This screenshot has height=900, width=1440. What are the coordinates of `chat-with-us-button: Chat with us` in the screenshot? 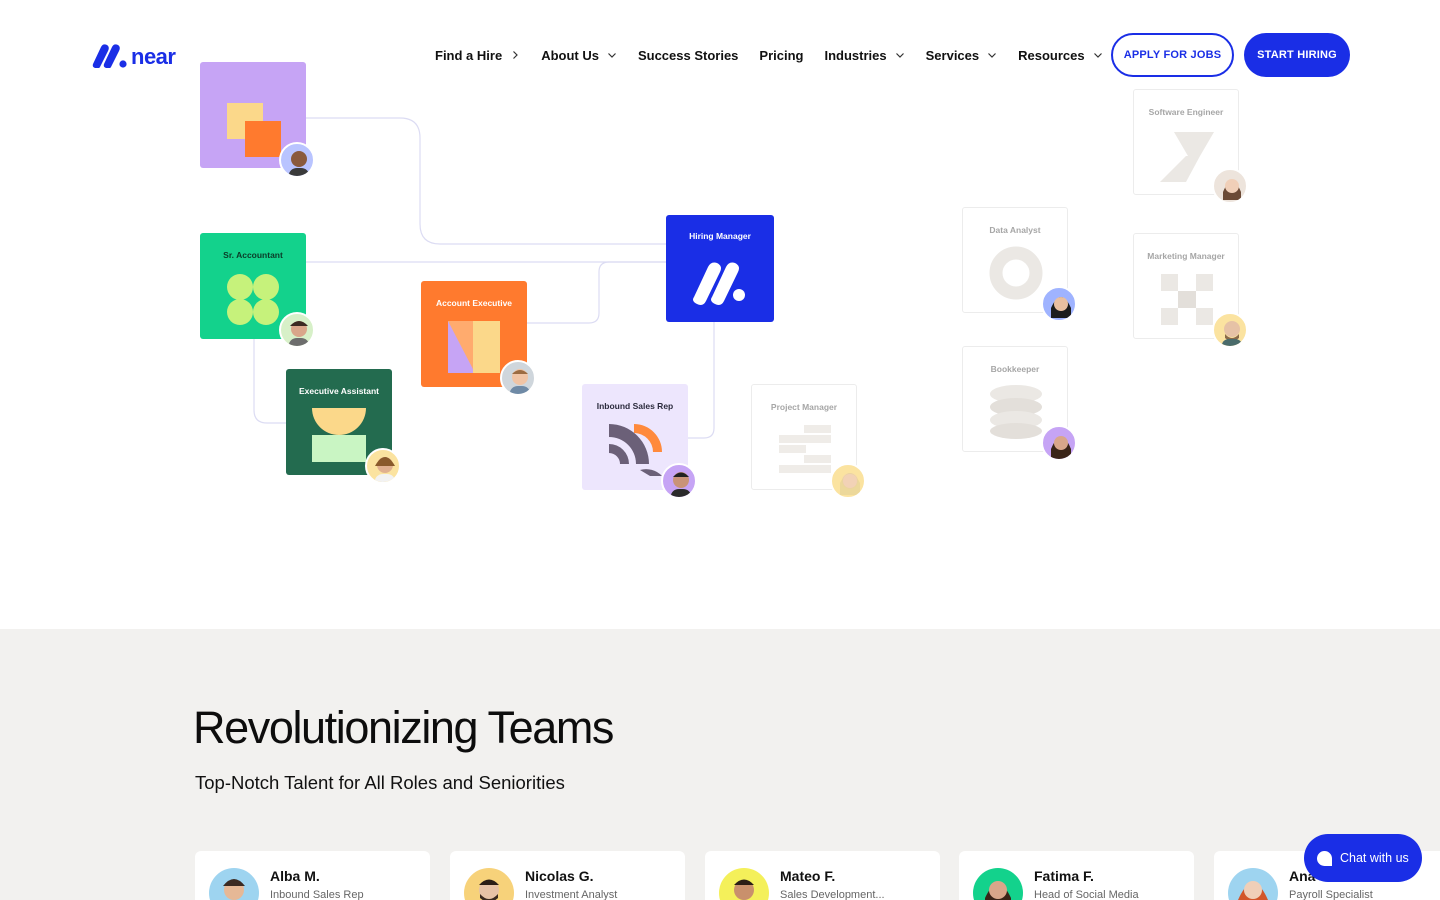 It's located at (1363, 858).